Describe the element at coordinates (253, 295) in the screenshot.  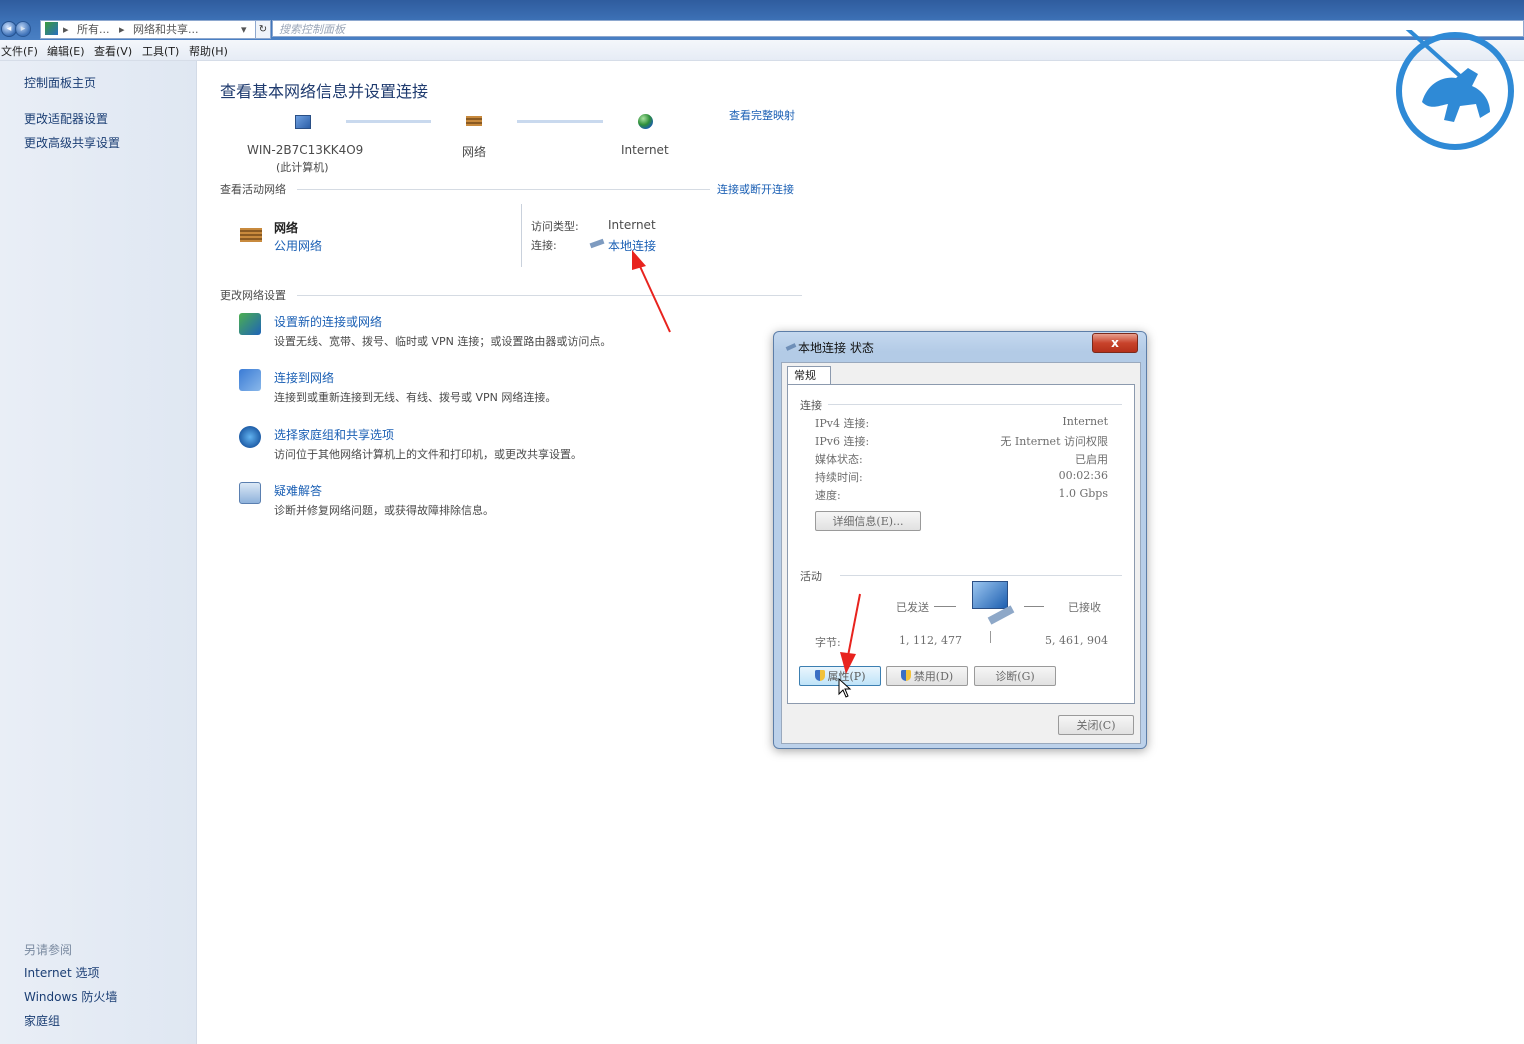
I see `change-settings-heading: 更改网络设置` at that location.